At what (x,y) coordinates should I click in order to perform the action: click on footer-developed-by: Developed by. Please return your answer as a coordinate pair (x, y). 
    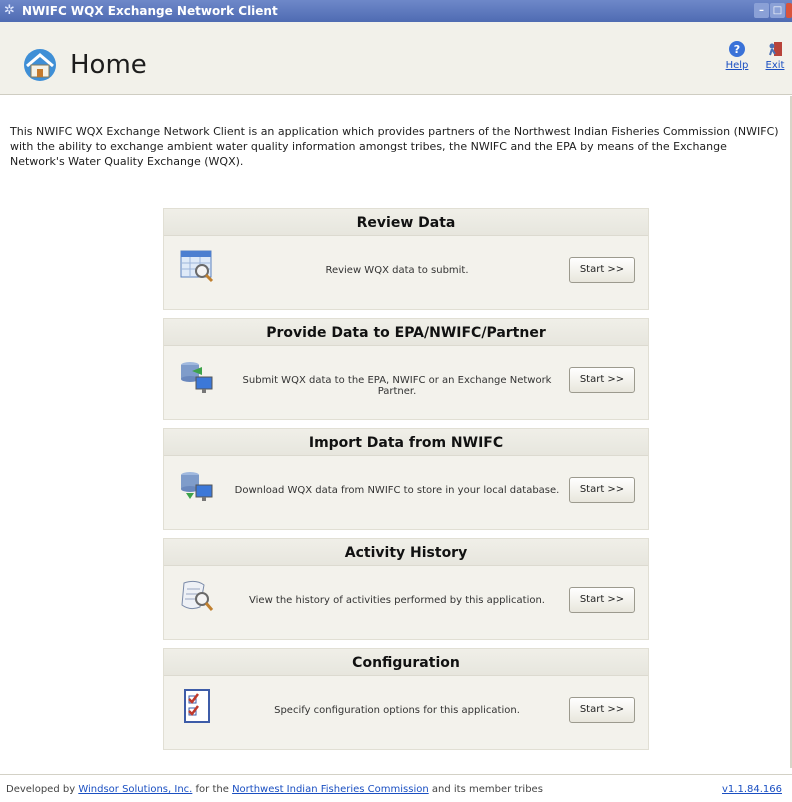
    Looking at the image, I should click on (41, 789).